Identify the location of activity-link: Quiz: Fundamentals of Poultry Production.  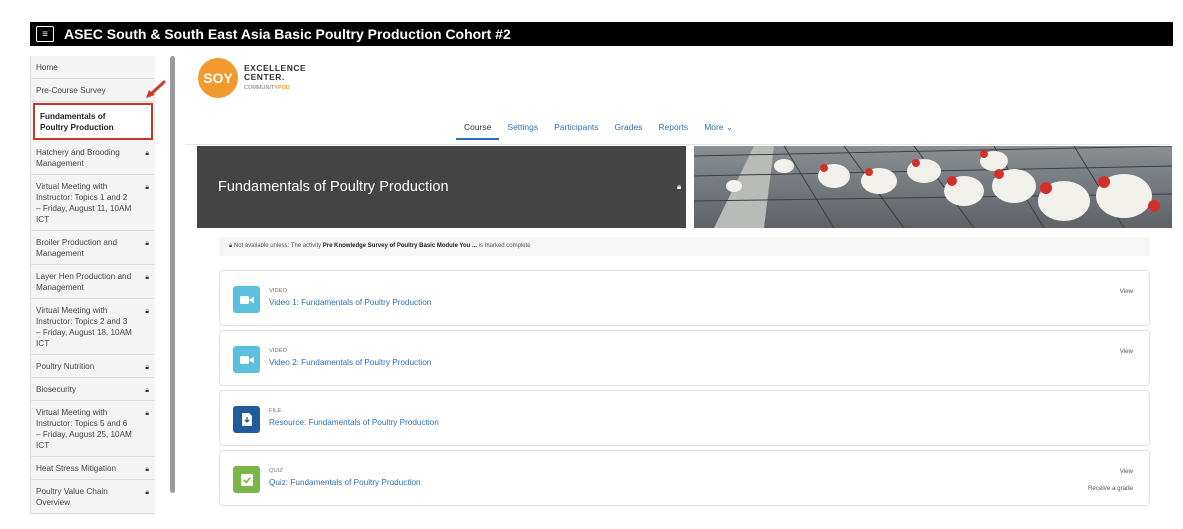
(345, 482).